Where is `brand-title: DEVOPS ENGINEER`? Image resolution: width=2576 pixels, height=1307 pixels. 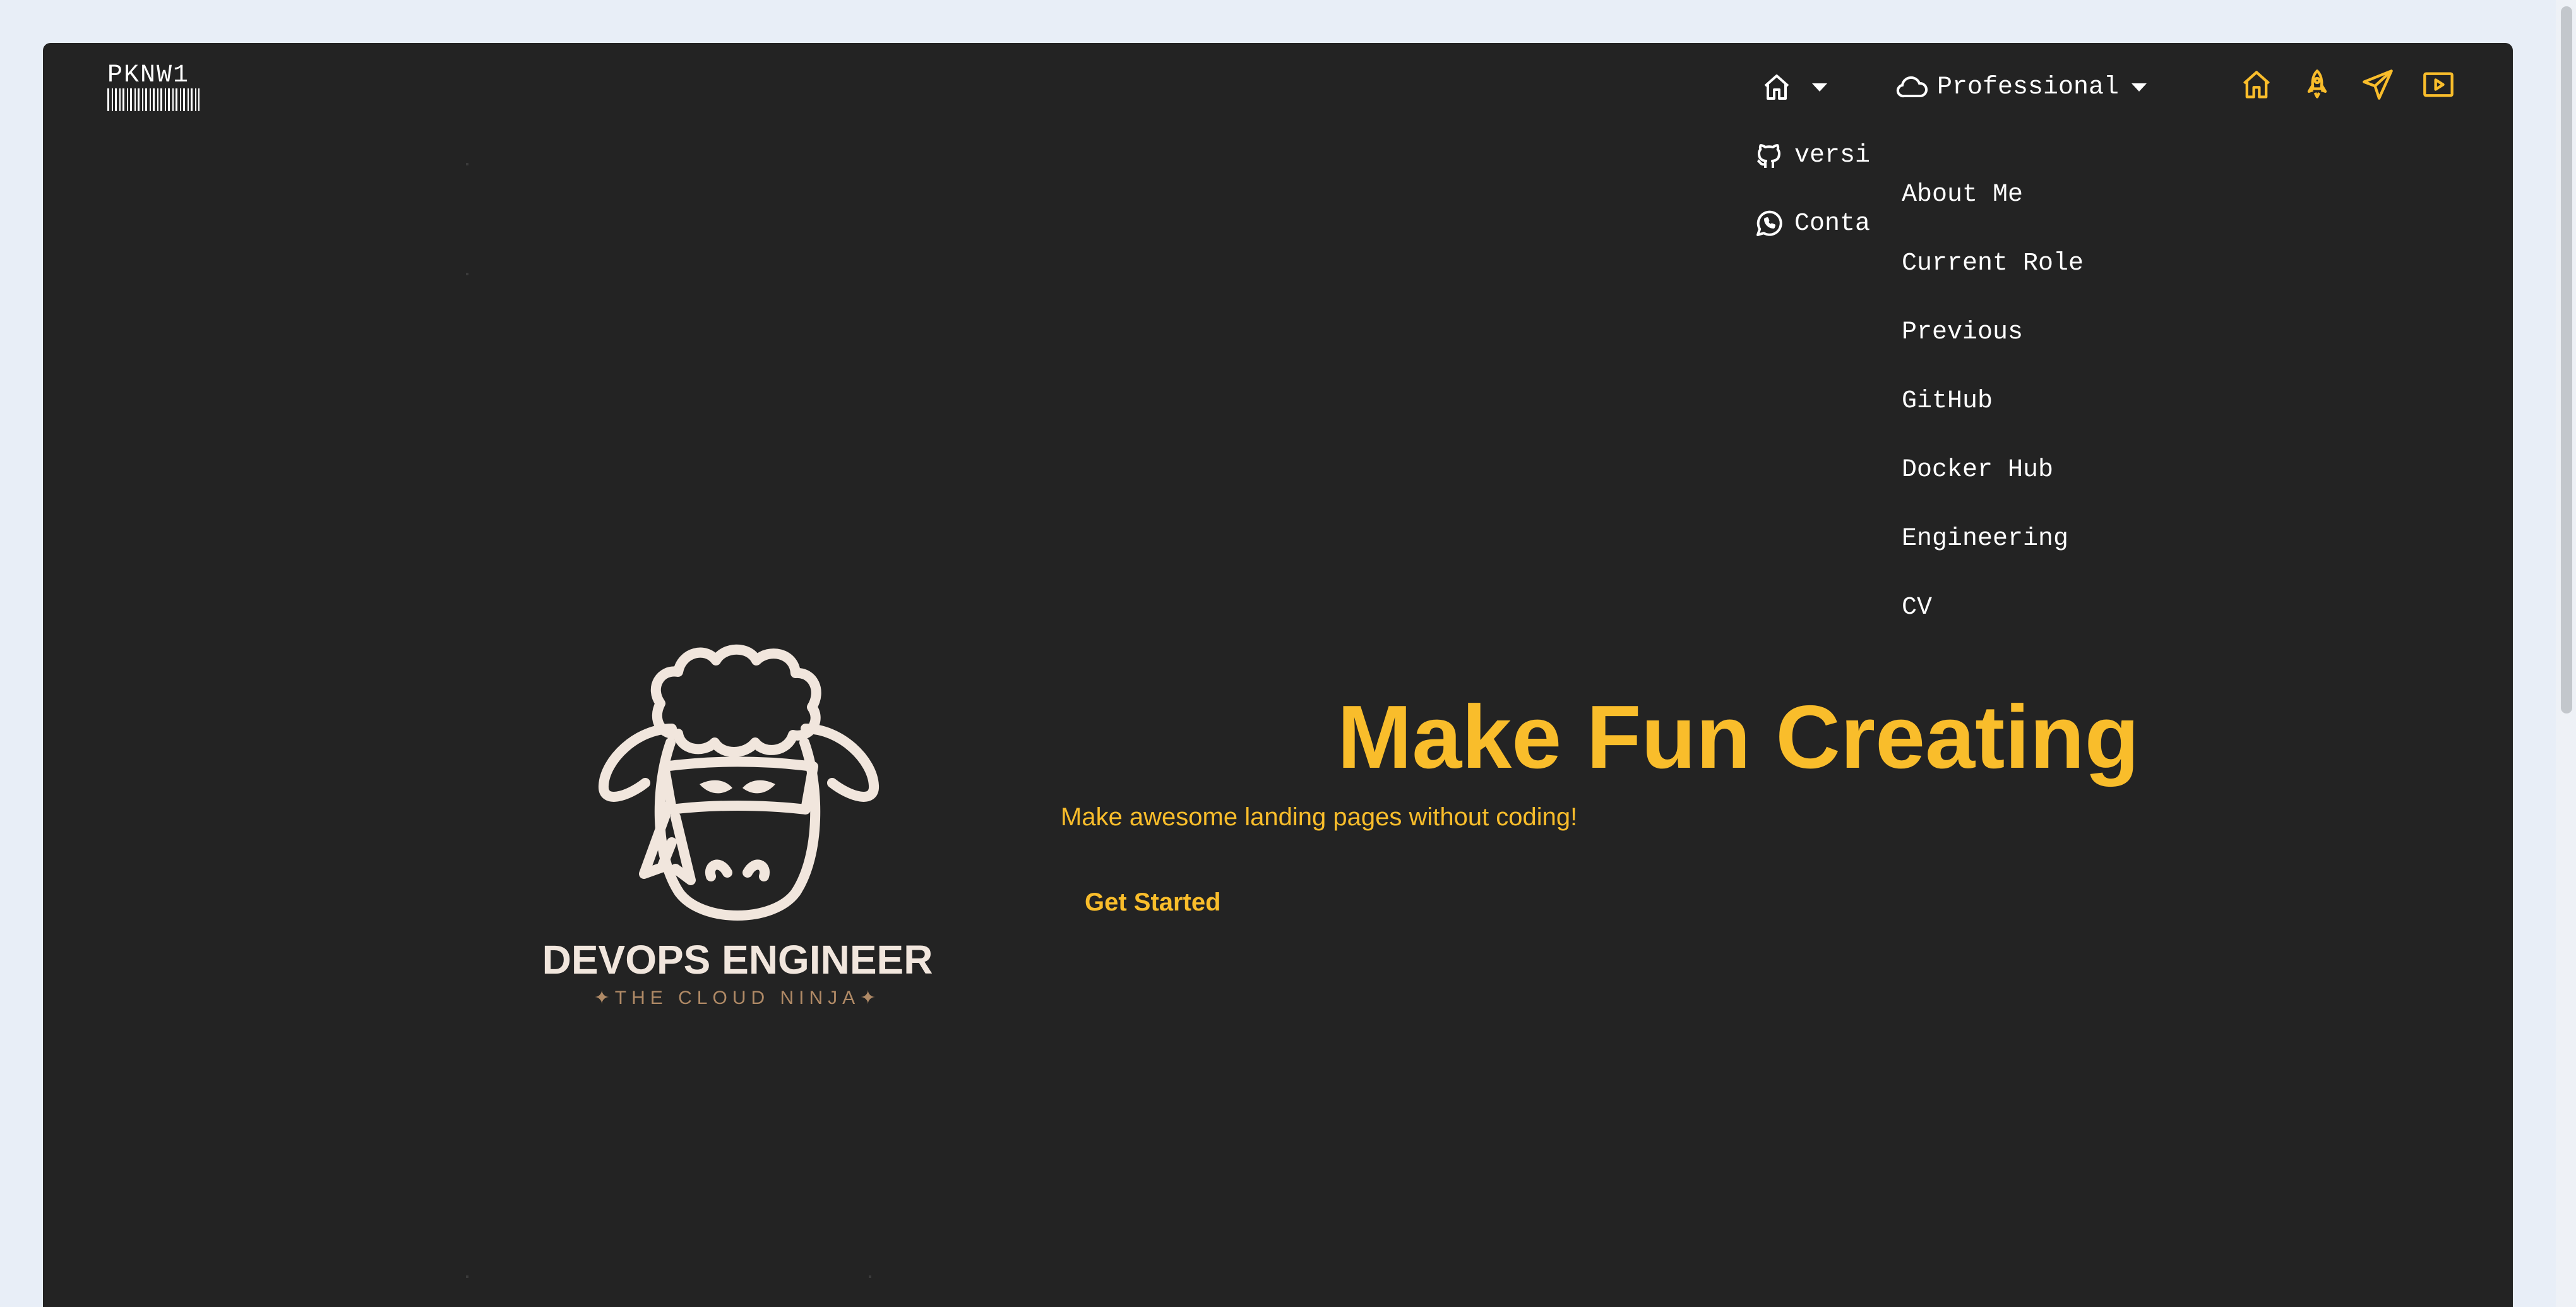 brand-title: DEVOPS ENGINEER is located at coordinates (737, 959).